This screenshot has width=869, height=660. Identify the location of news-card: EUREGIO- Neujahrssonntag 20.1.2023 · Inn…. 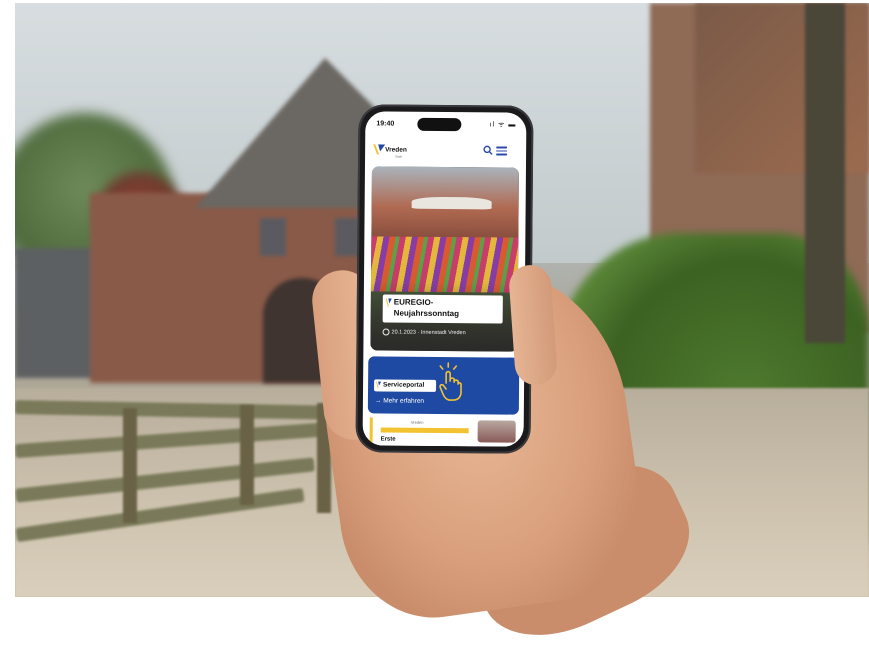
(444, 258).